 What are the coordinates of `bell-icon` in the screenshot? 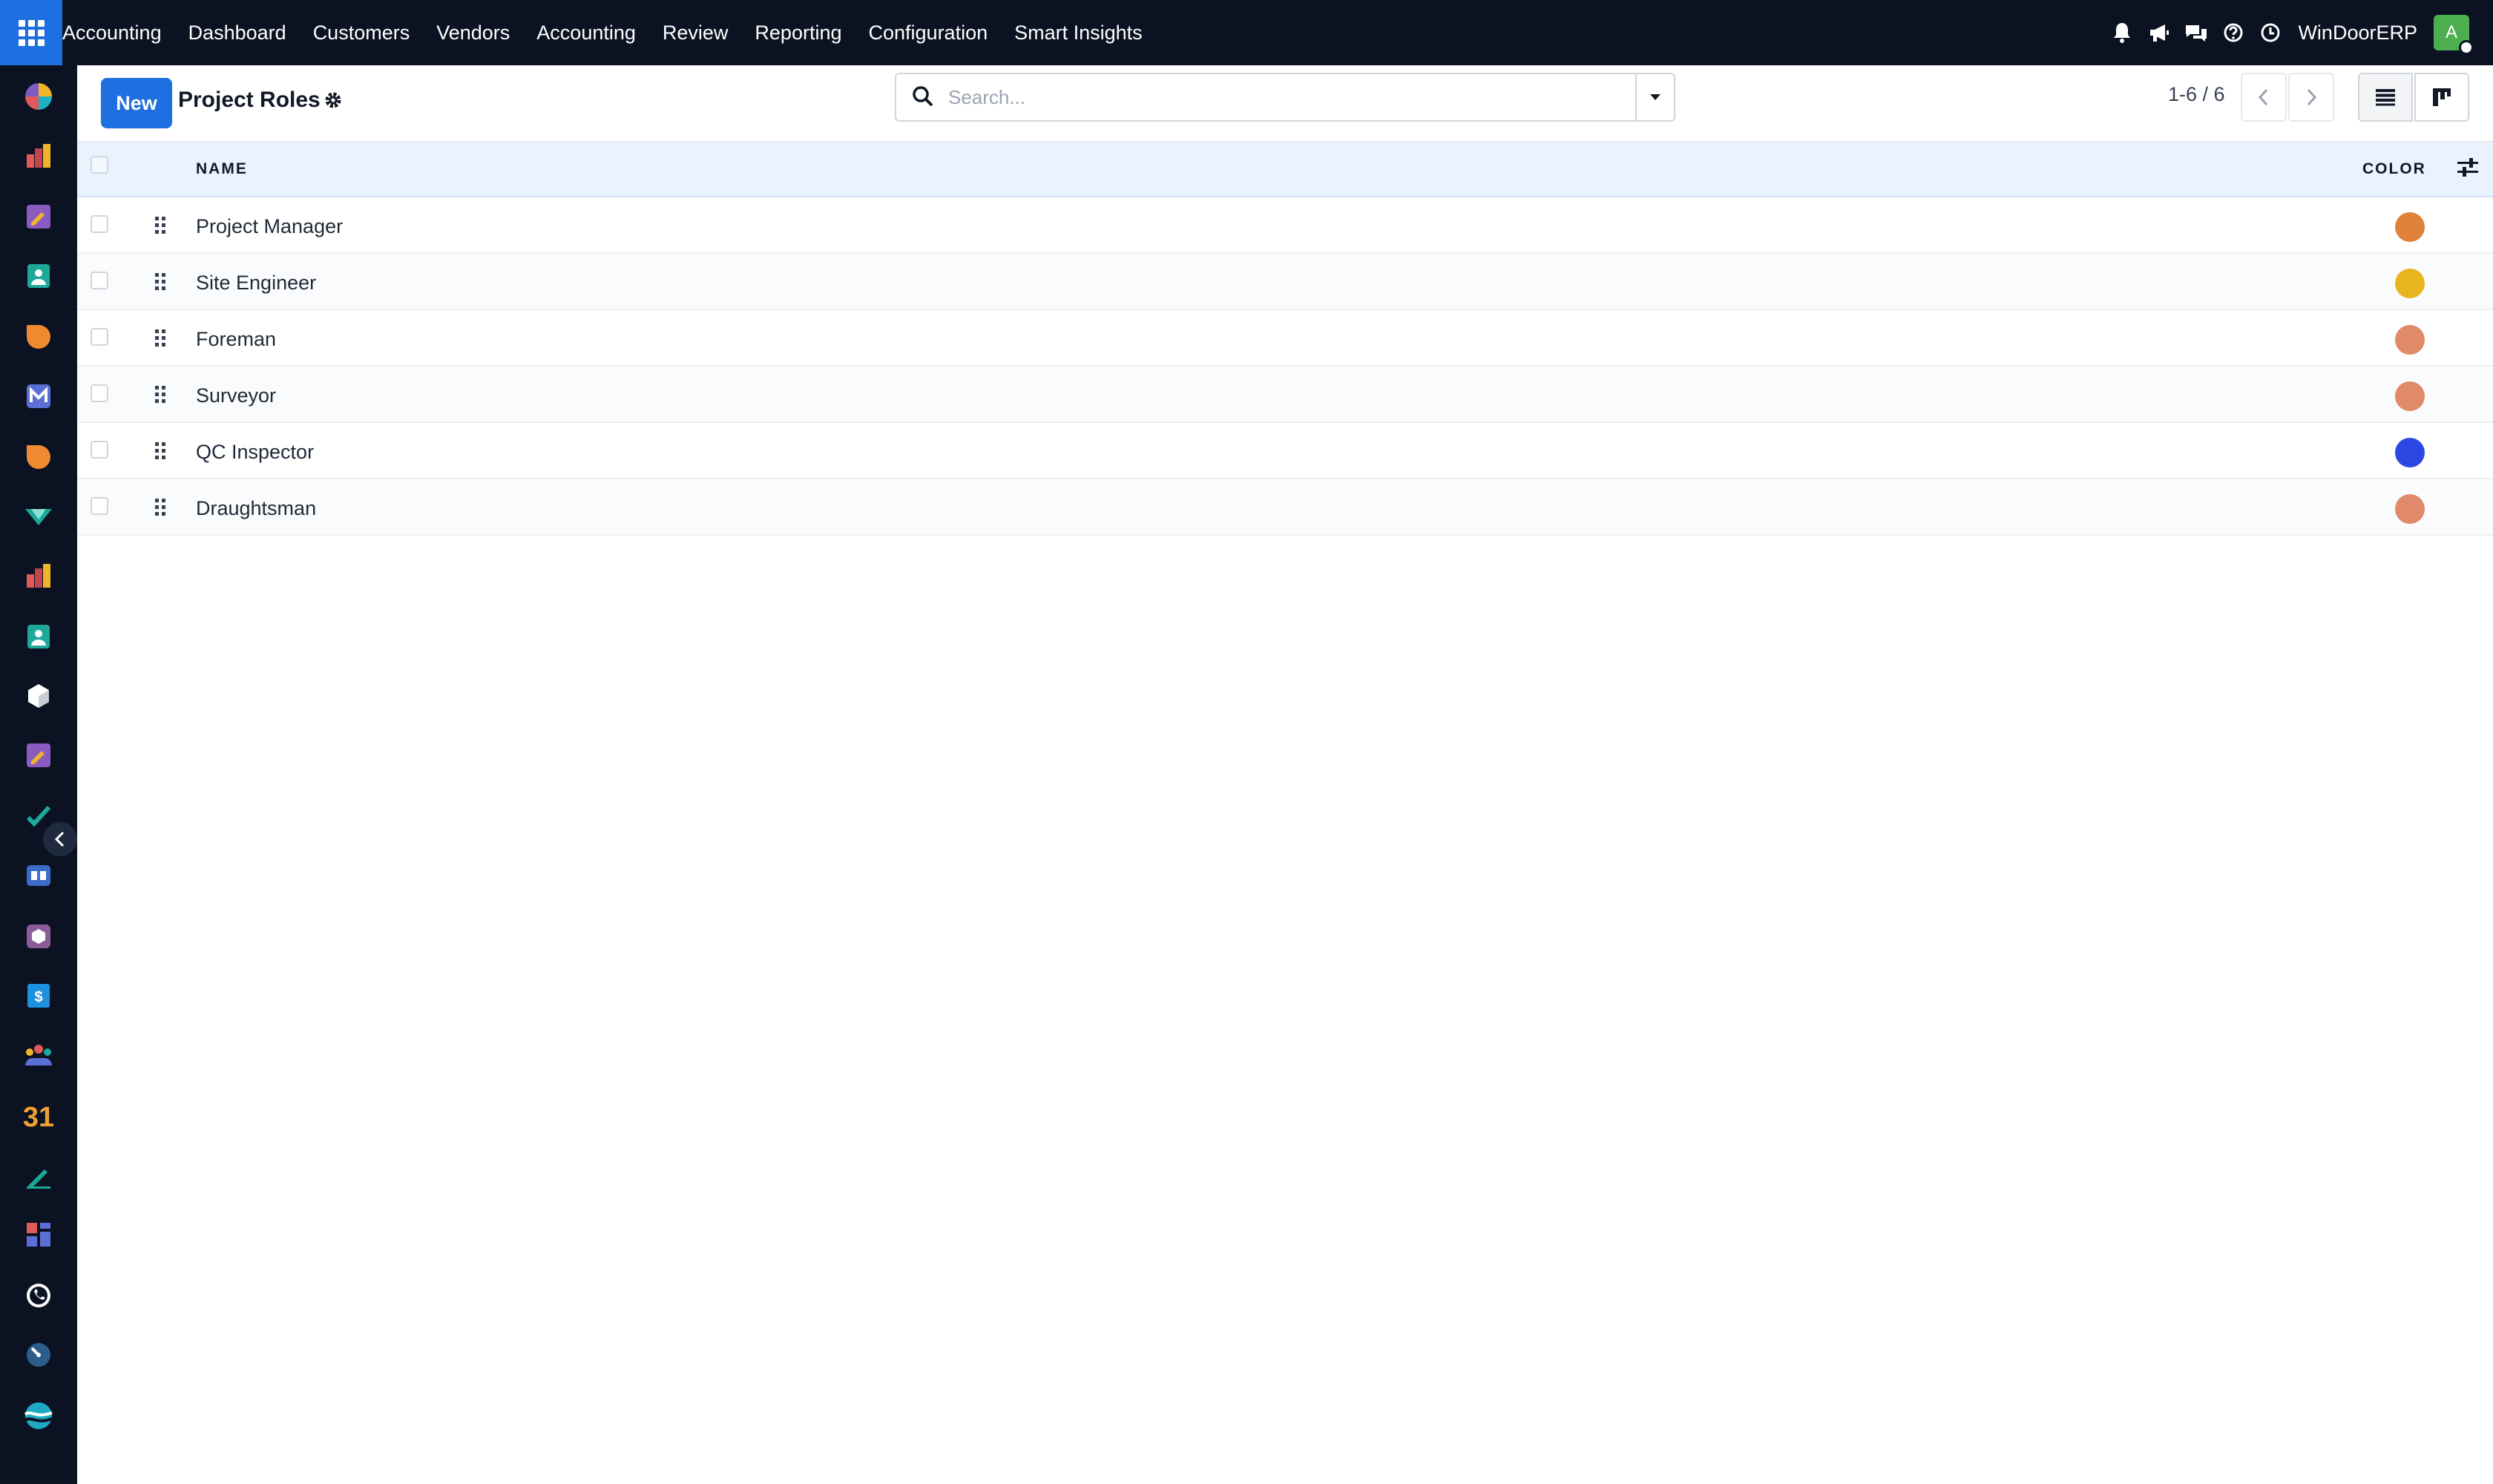 It's located at (2122, 32).